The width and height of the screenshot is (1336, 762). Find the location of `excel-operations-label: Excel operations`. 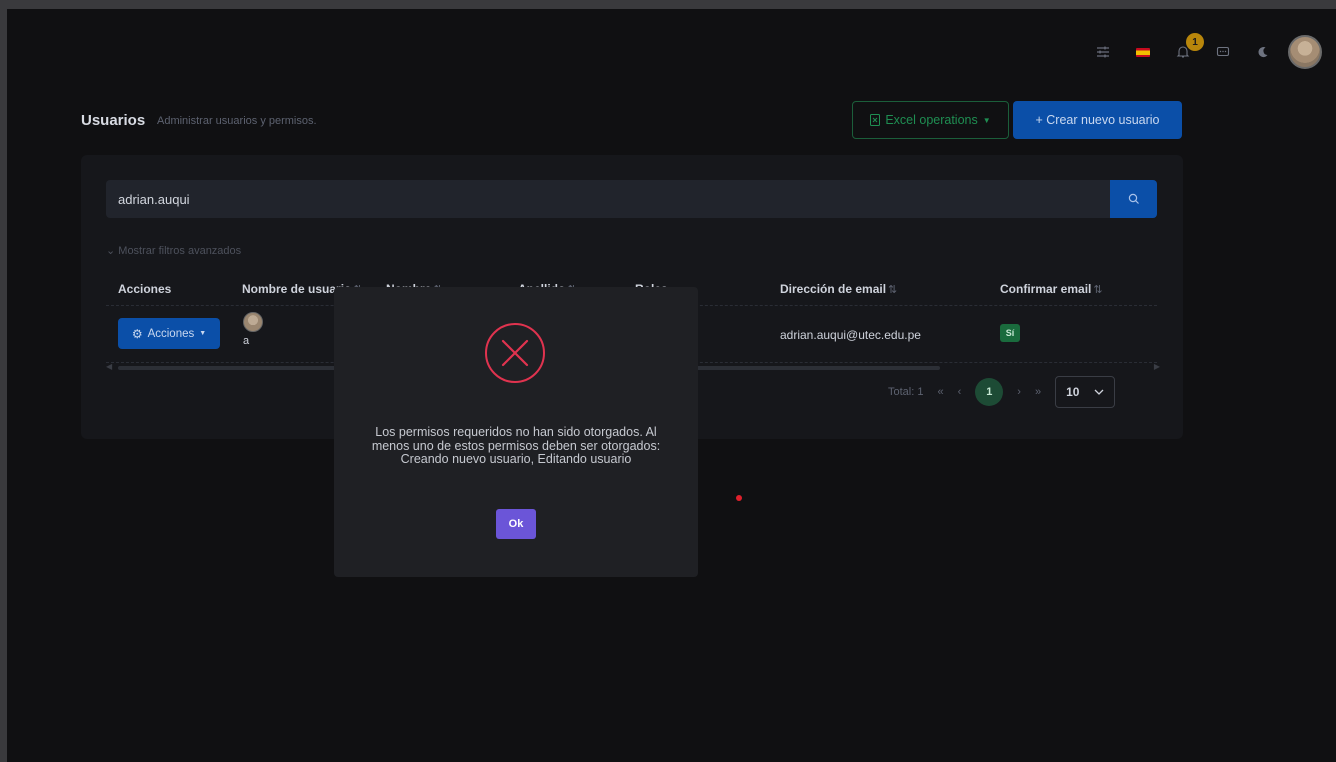

excel-operations-label: Excel operations is located at coordinates (931, 120).